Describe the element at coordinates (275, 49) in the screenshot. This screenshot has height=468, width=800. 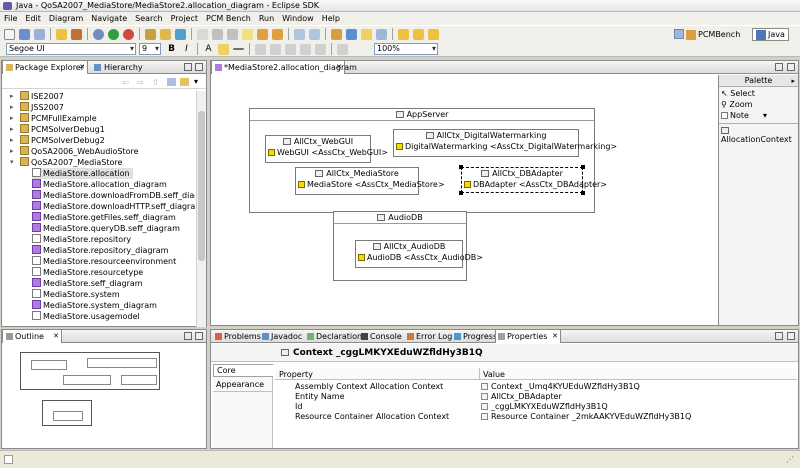
I see `arrange-icon` at that location.